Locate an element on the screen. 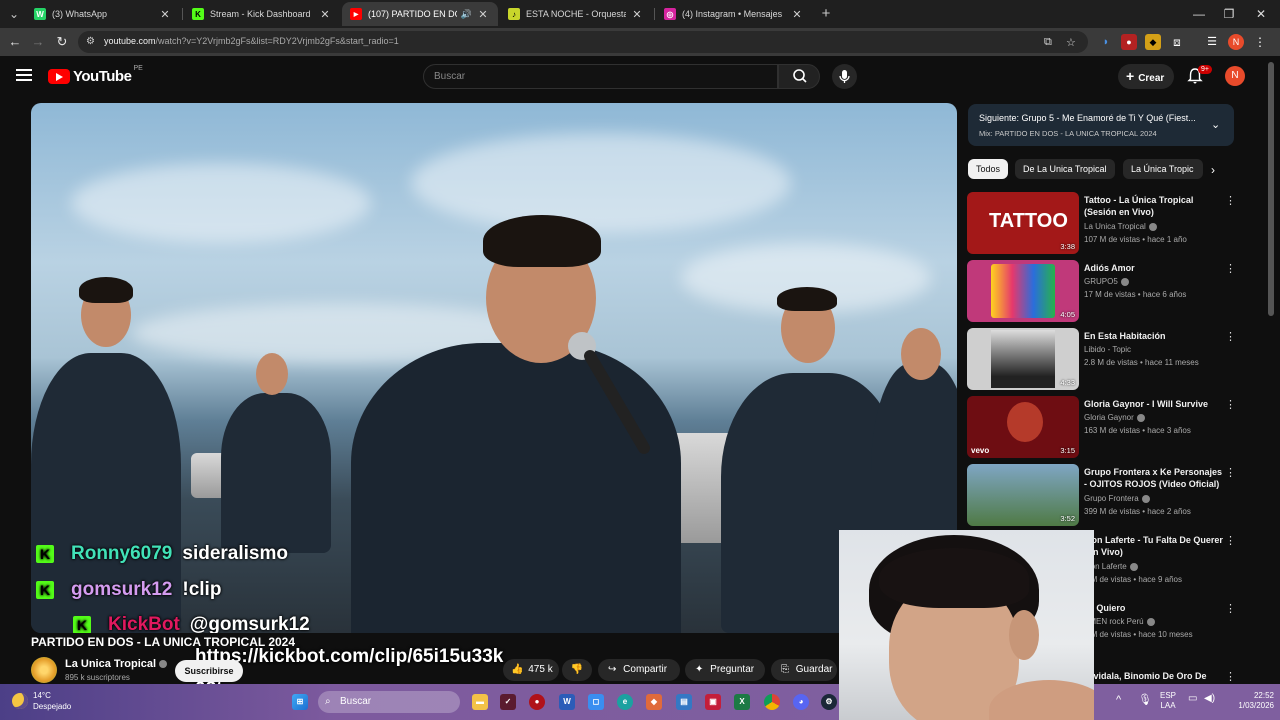 This screenshot has width=1280, height=720. browser-menu-icon: ⋮ is located at coordinates (1260, 42).